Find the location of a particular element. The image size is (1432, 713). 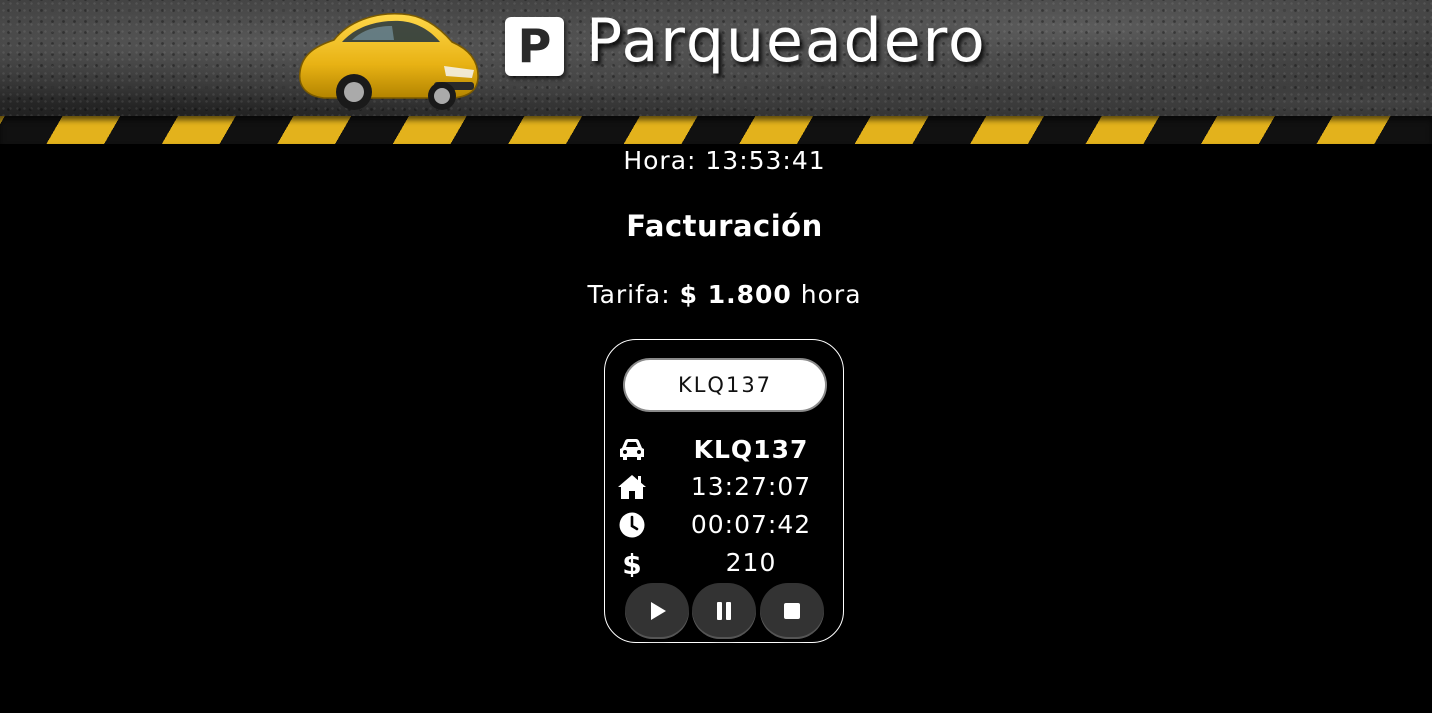

play-button is located at coordinates (657, 611).